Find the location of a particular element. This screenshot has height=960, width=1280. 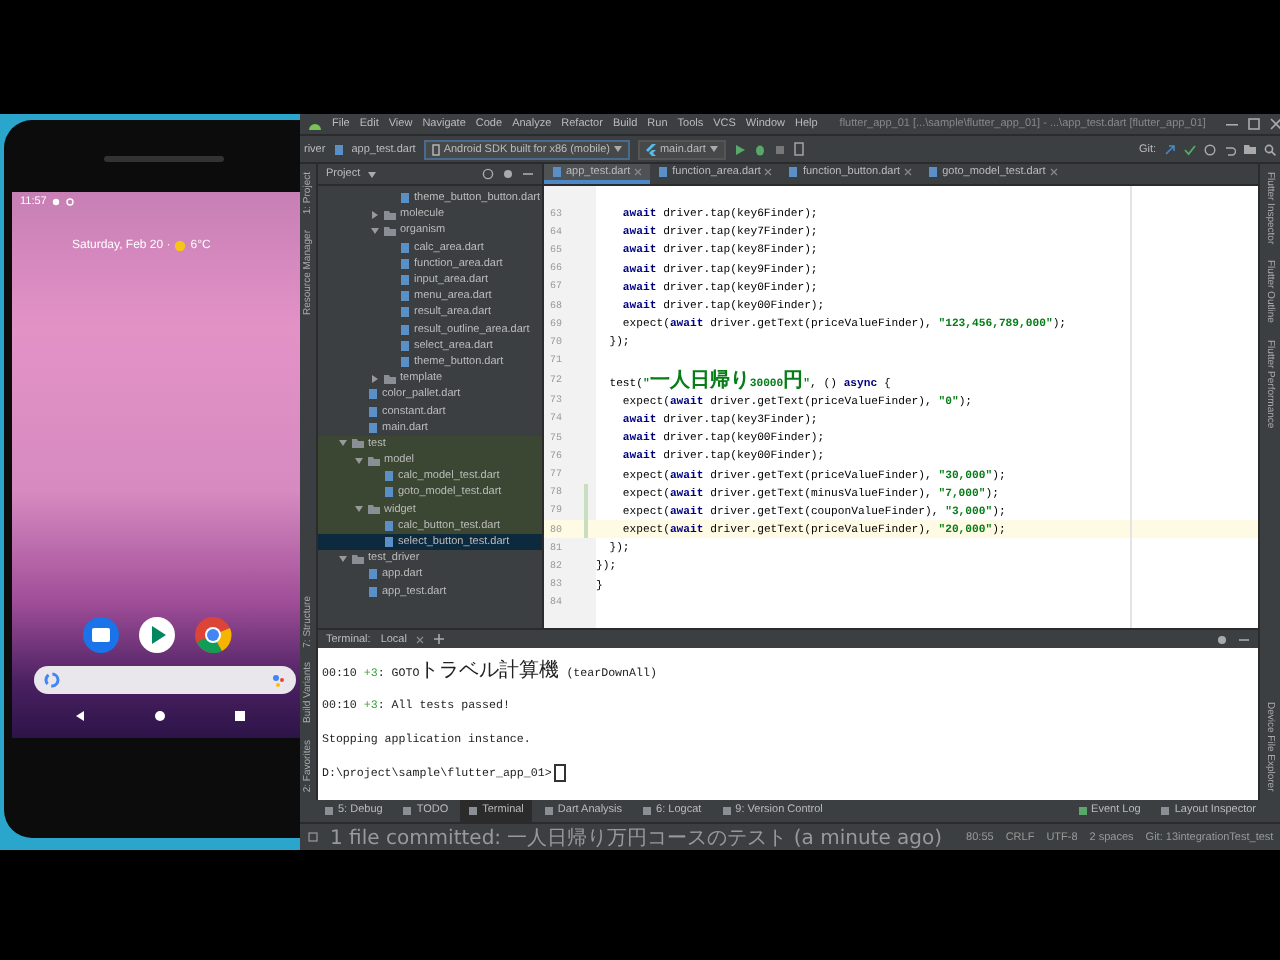

search-icon is located at coordinates (1270, 149).